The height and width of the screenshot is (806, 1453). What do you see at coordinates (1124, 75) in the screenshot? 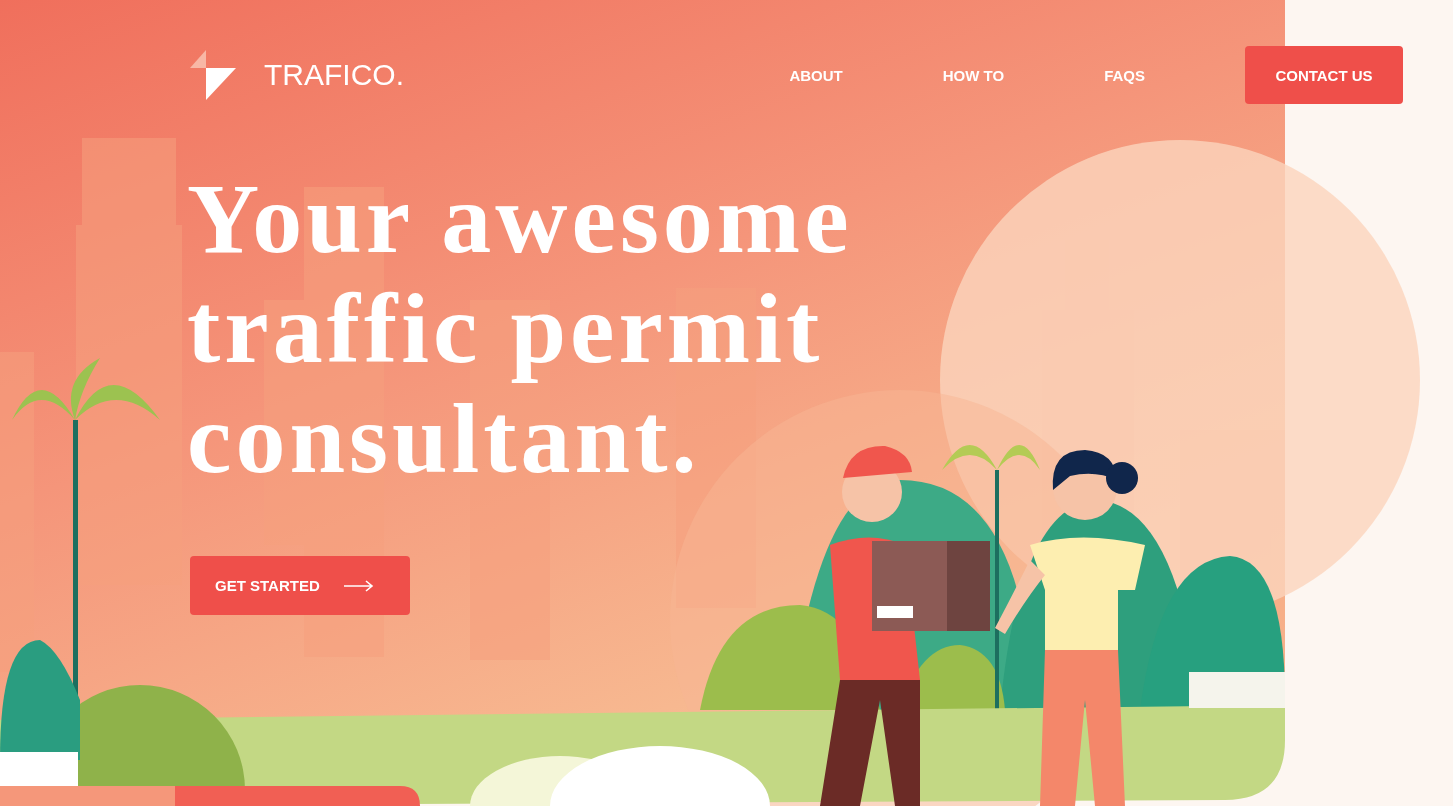
I see `nav-link: FAQS` at bounding box center [1124, 75].